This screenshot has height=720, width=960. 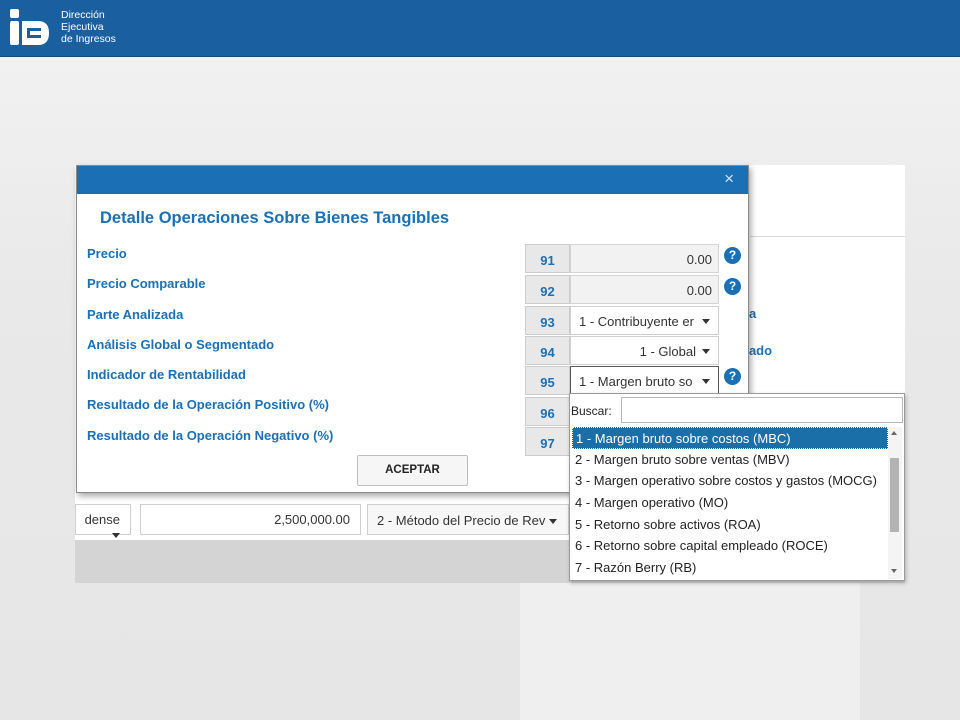 What do you see at coordinates (88, 39) in the screenshot?
I see `brand-line: de Ingresos` at bounding box center [88, 39].